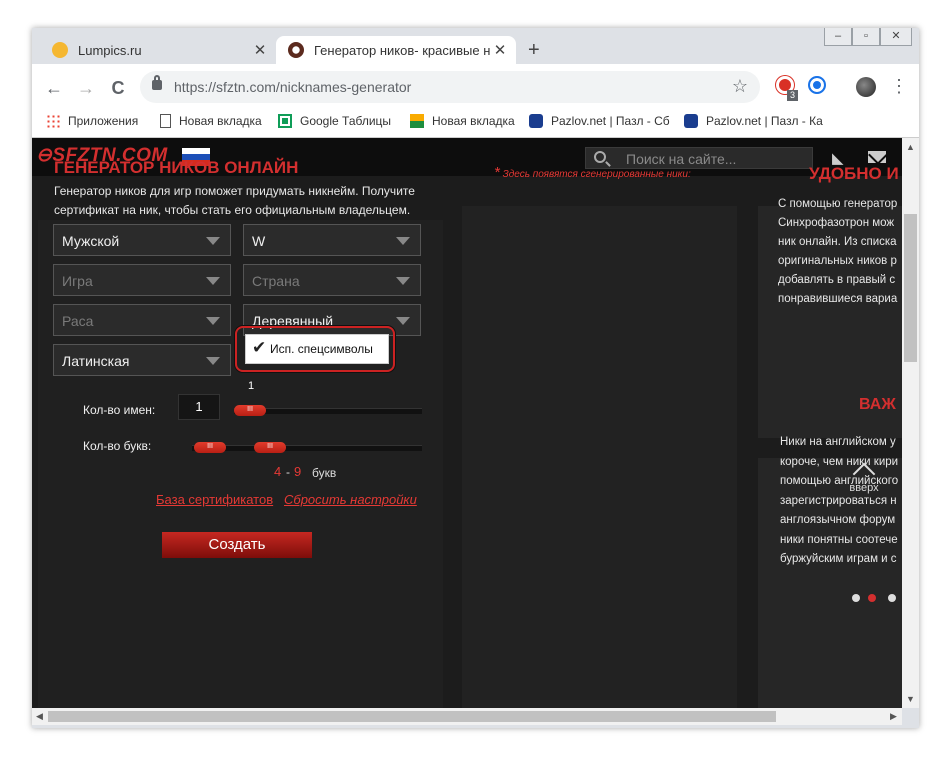  I want to click on forward-button: →, so click(86, 88).